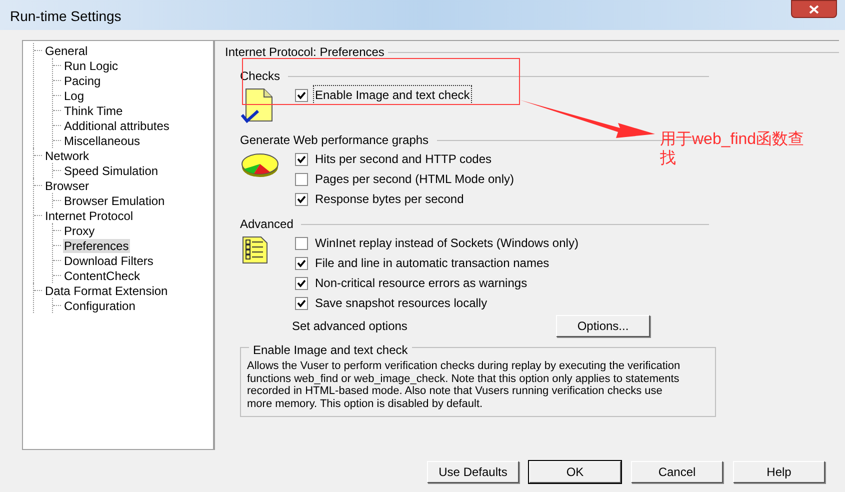 This screenshot has height=492, width=845. I want to click on checkbox-label: WinInet replay instead of Sockets (Windows only), so click(447, 243).